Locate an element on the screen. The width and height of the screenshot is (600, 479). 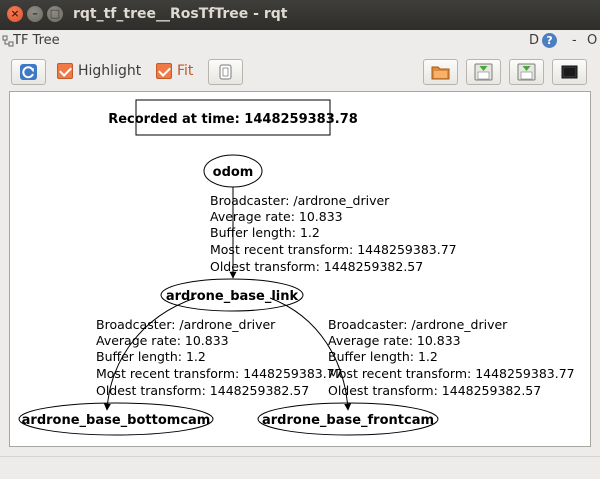
save-dot-icon is located at coordinates (483, 72).